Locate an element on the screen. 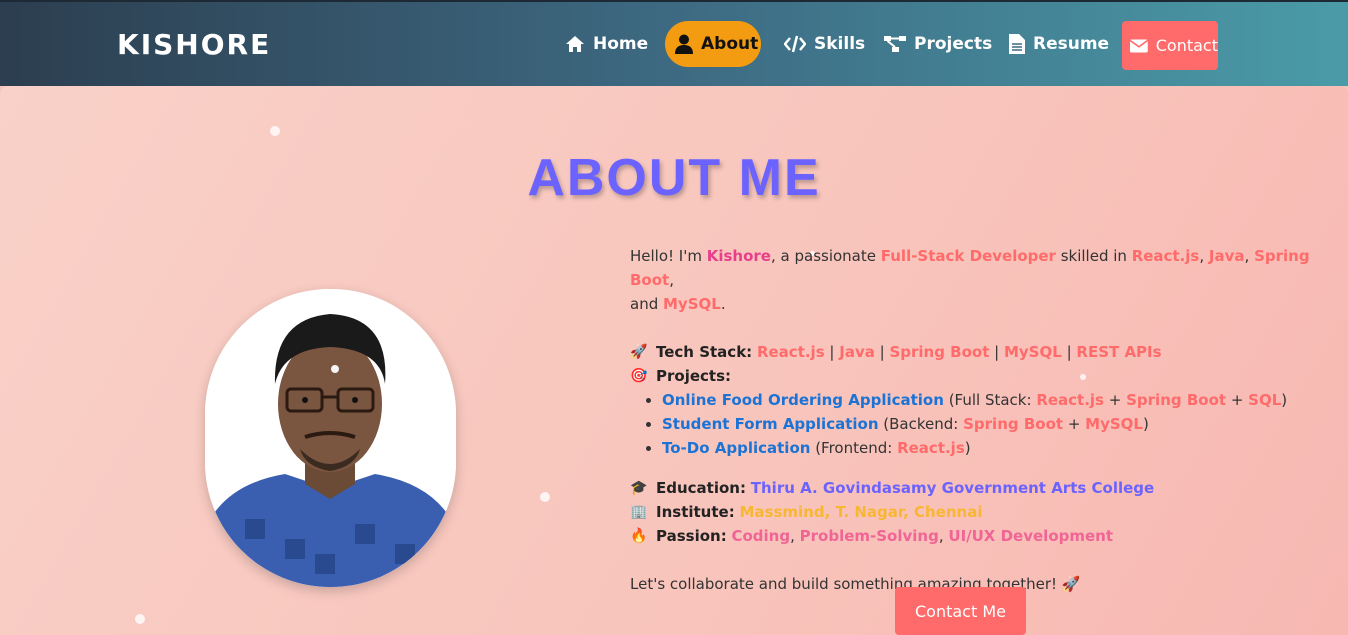 The height and width of the screenshot is (635, 1348). page-title: ABOUT ME is located at coordinates (674, 178).